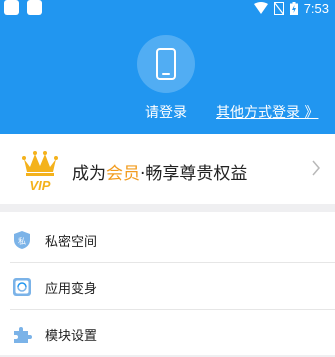 The image size is (335, 357). Describe the element at coordinates (40, 185) in the screenshot. I see `svg-text: VIP` at that location.